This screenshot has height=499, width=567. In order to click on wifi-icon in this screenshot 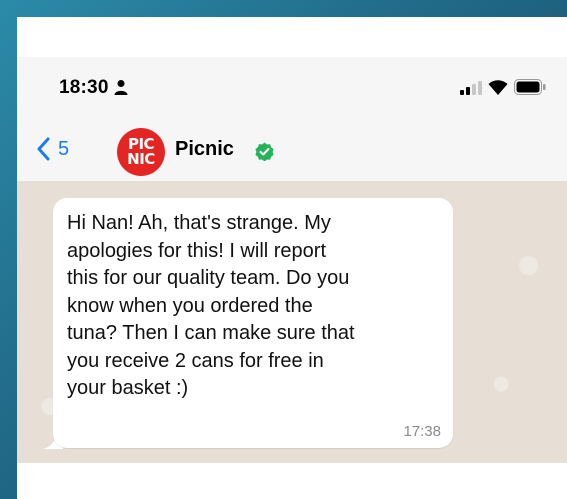, I will do `click(498, 87)`.